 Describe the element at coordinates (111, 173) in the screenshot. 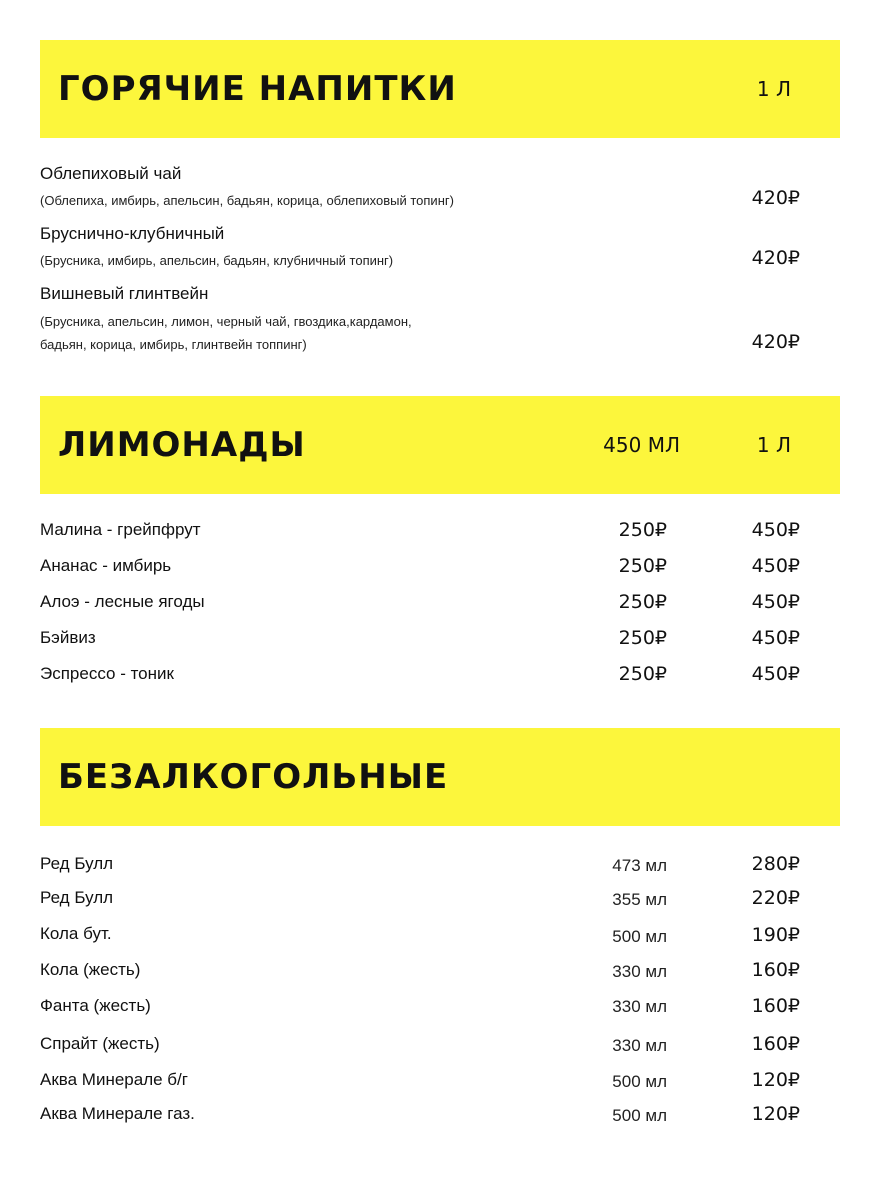

I see `menu-item-name: Облепиховый чай` at that location.